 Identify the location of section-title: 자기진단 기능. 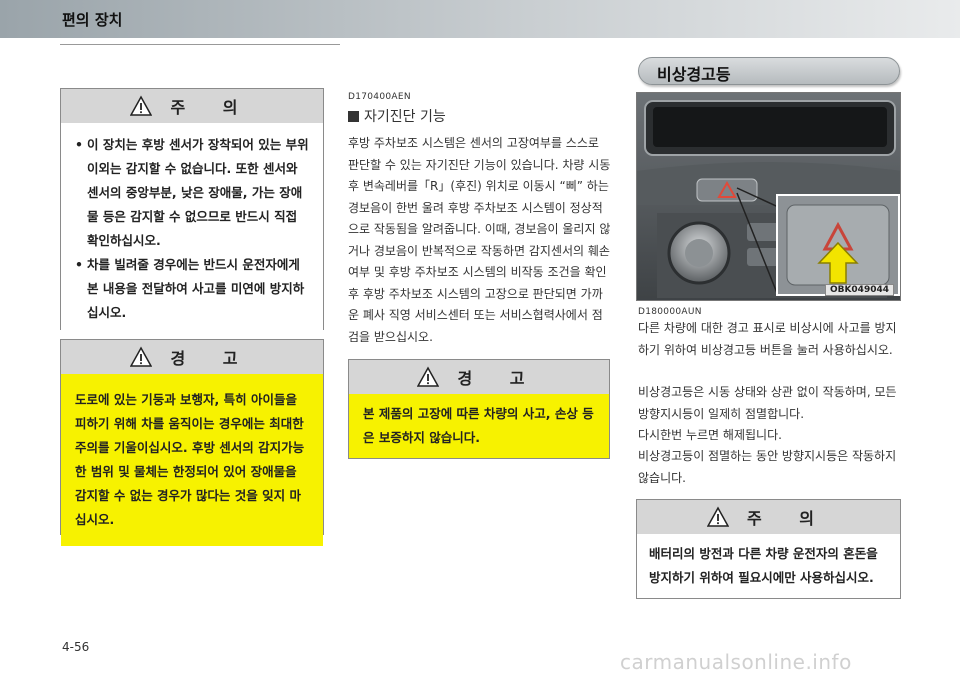
(397, 116).